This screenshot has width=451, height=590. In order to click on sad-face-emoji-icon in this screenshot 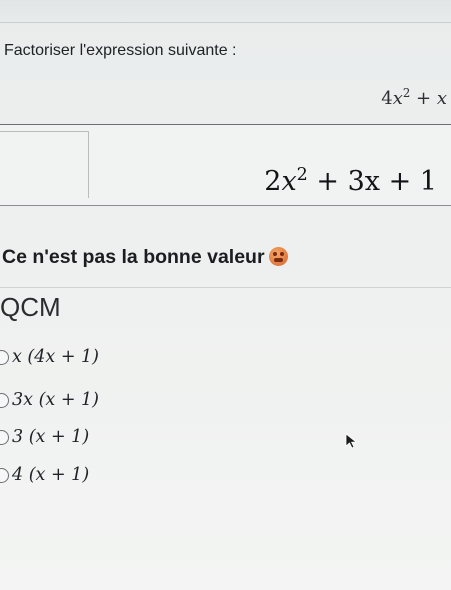, I will do `click(278, 256)`.